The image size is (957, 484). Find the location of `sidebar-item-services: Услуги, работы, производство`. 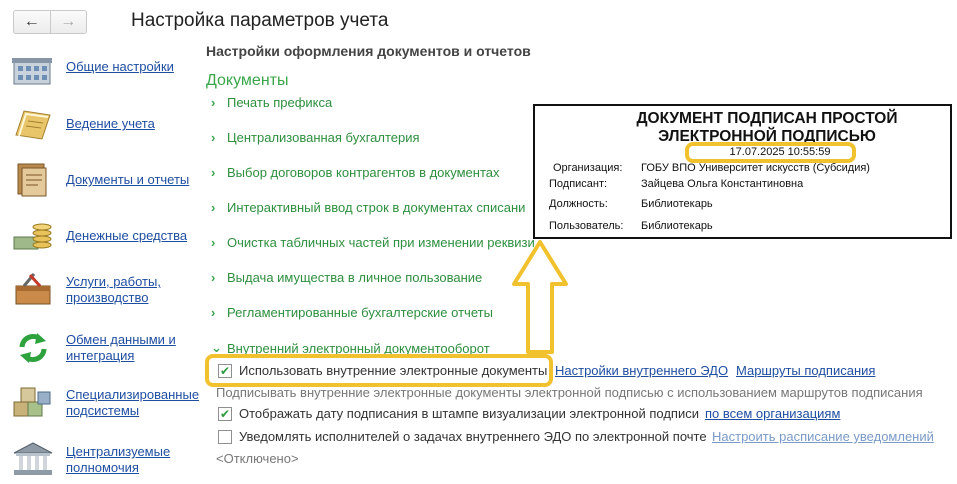

sidebar-item-services: Услуги, работы, производство is located at coordinates (105, 289).